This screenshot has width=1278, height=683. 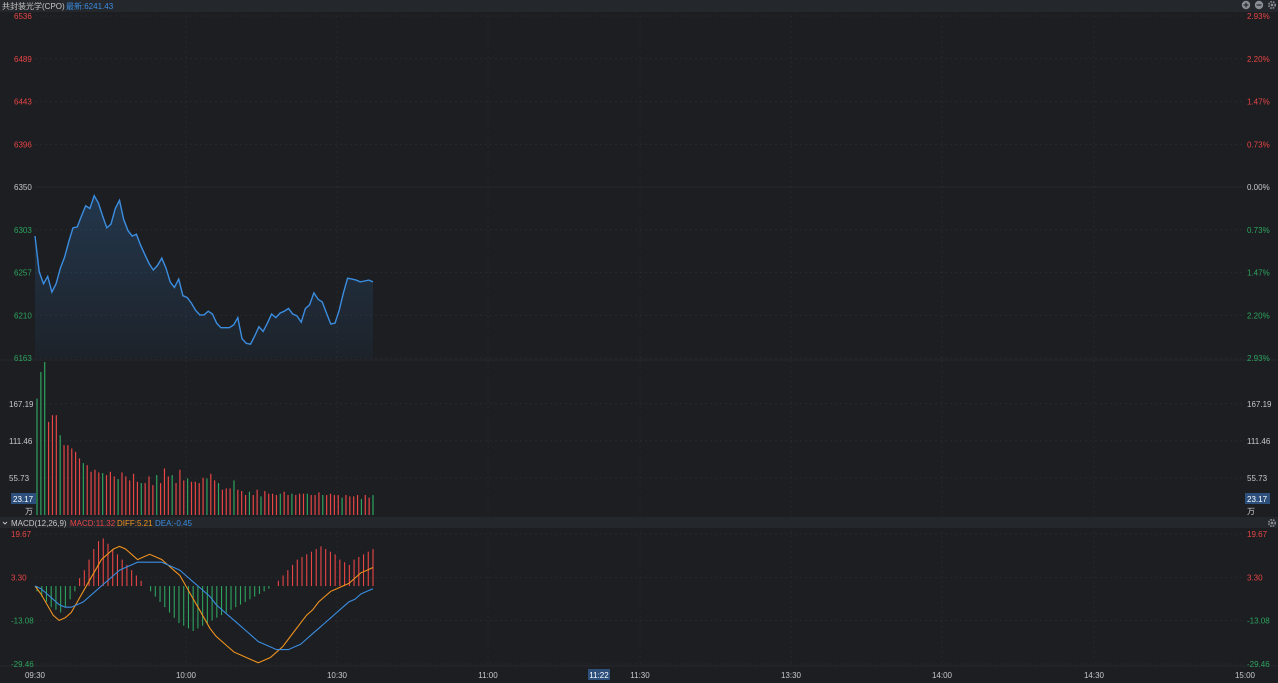 I want to click on time-label: 10:00, so click(x=186, y=675).